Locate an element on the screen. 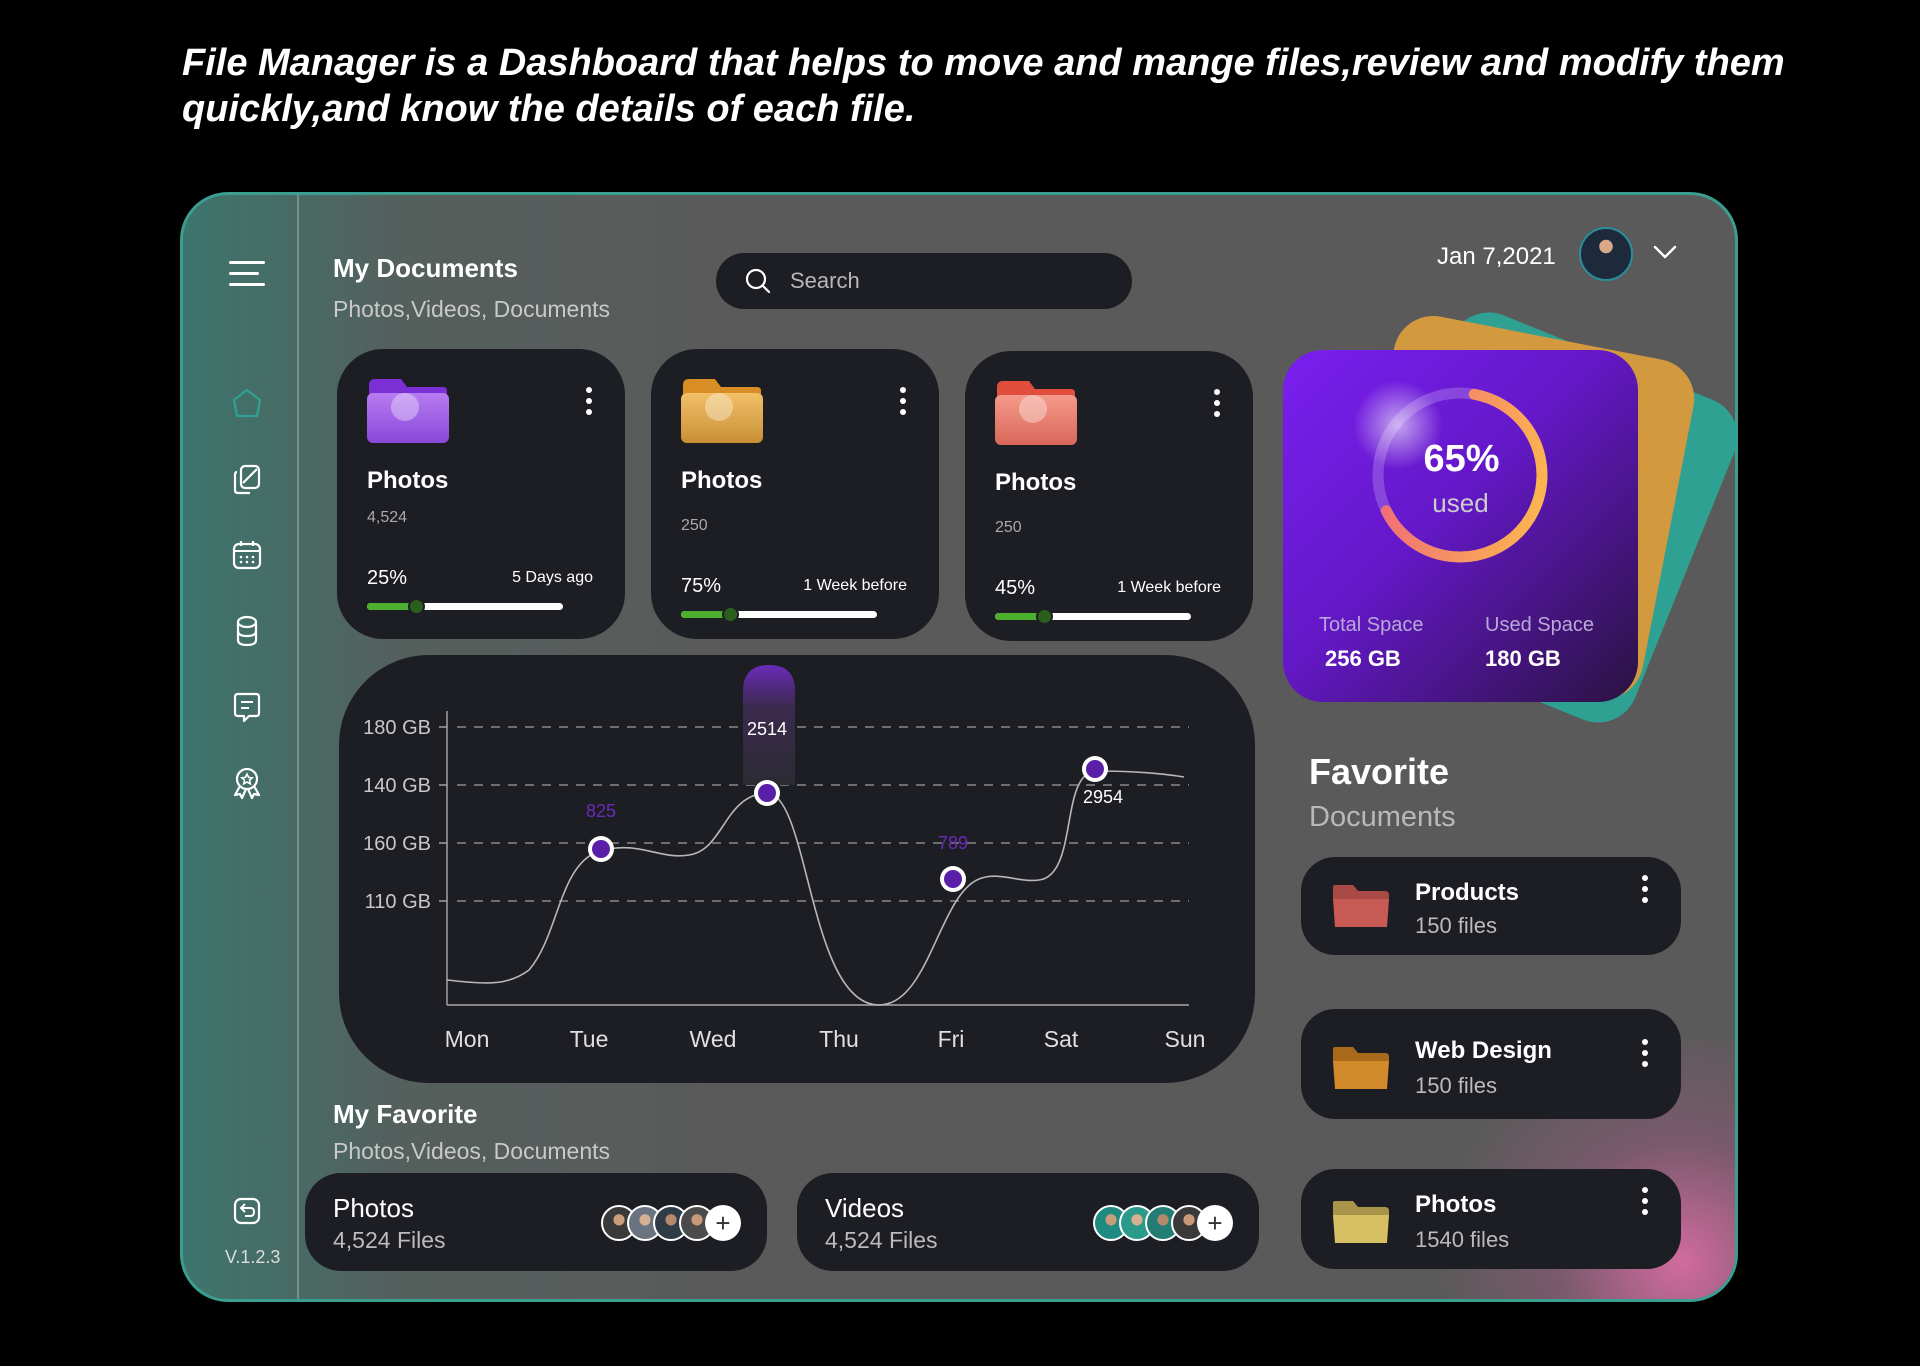 The width and height of the screenshot is (1920, 1366). search-bar is located at coordinates (924, 281).